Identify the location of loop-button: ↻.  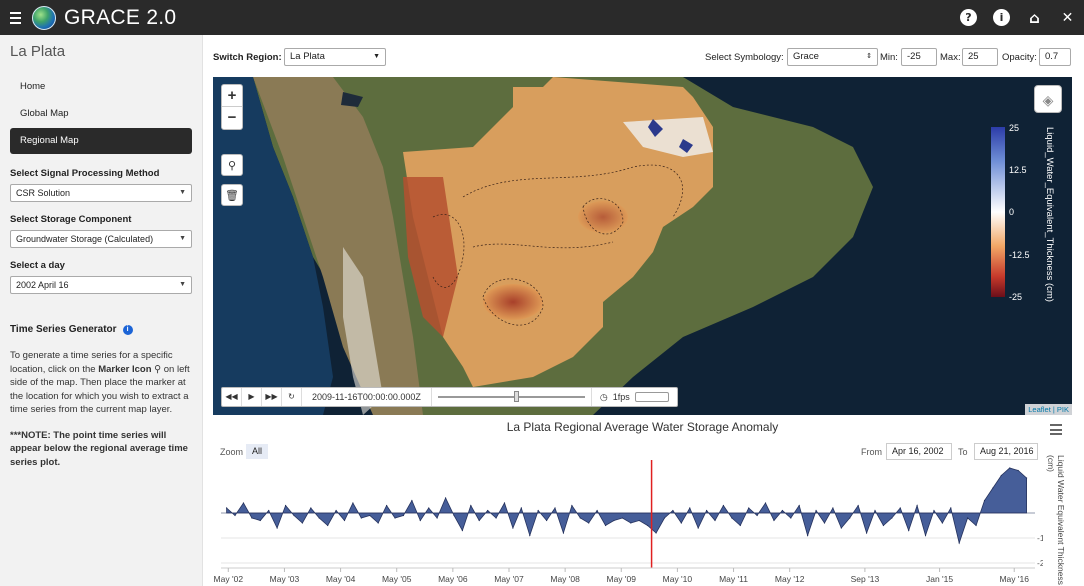
(292, 397).